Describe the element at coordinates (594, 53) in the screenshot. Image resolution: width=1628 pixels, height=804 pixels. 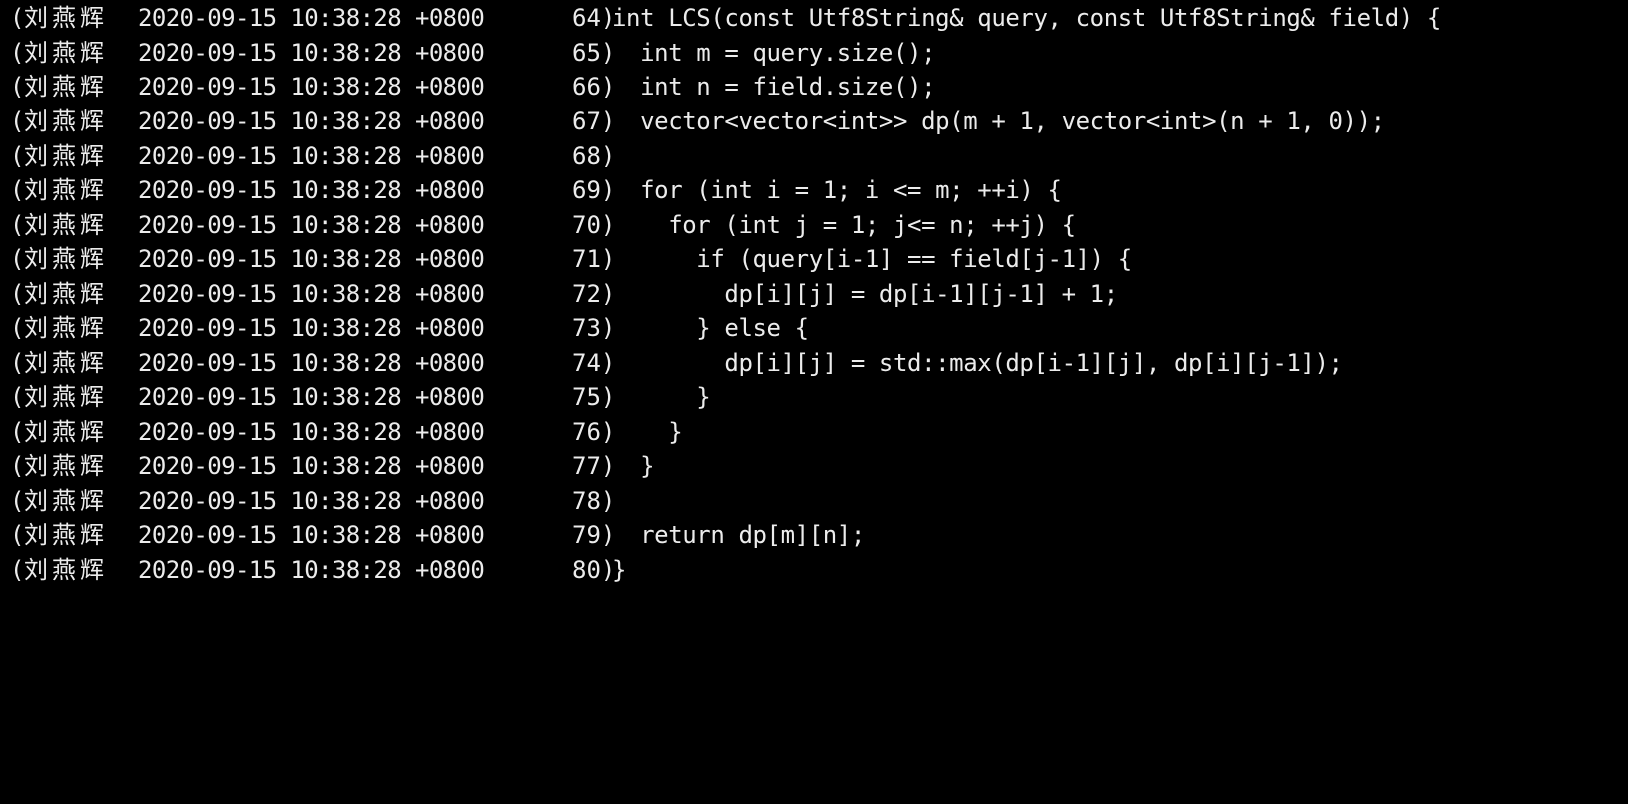
I see `blame-line-number: 65)` at that location.